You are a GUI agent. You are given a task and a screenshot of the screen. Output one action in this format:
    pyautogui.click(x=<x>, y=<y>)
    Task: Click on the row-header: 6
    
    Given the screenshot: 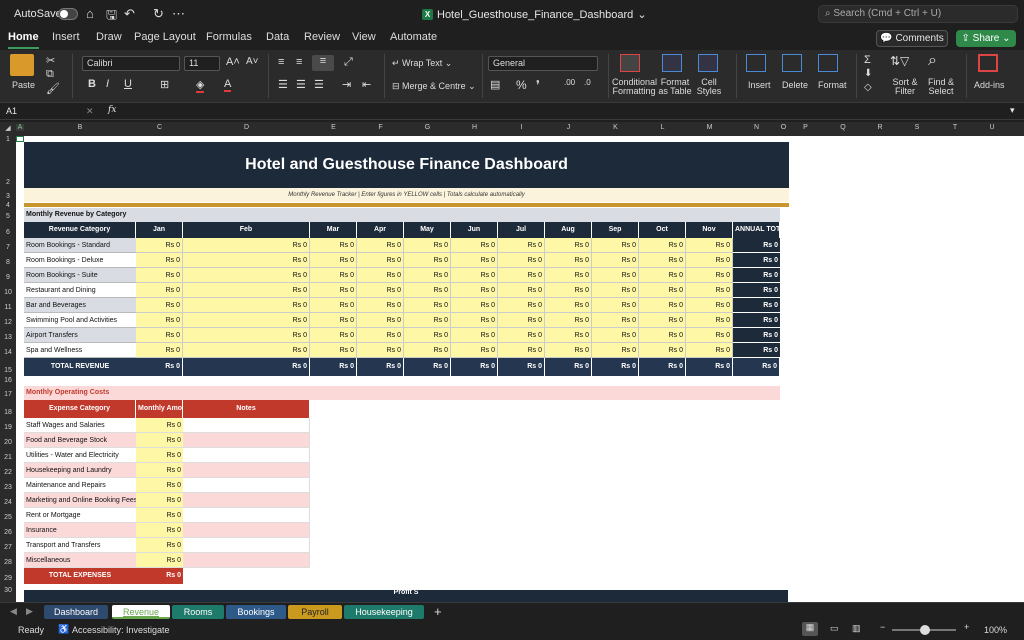 What is the action you would take?
    pyautogui.click(x=8, y=232)
    